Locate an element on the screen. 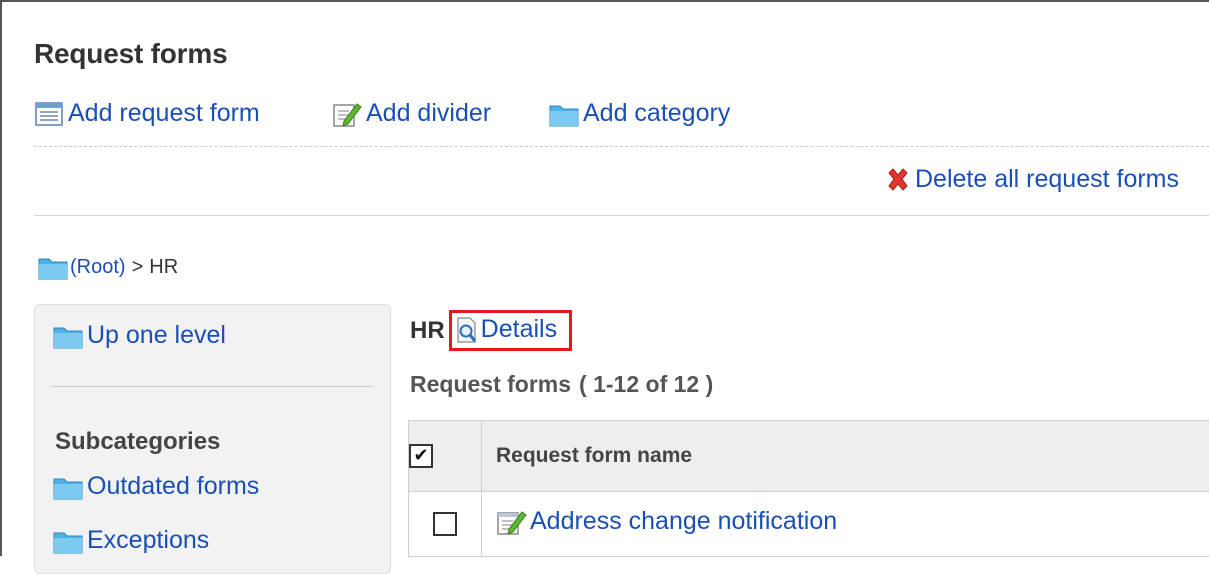 This screenshot has height=574, width=1209. category-header: HR Details is located at coordinates (491, 330).